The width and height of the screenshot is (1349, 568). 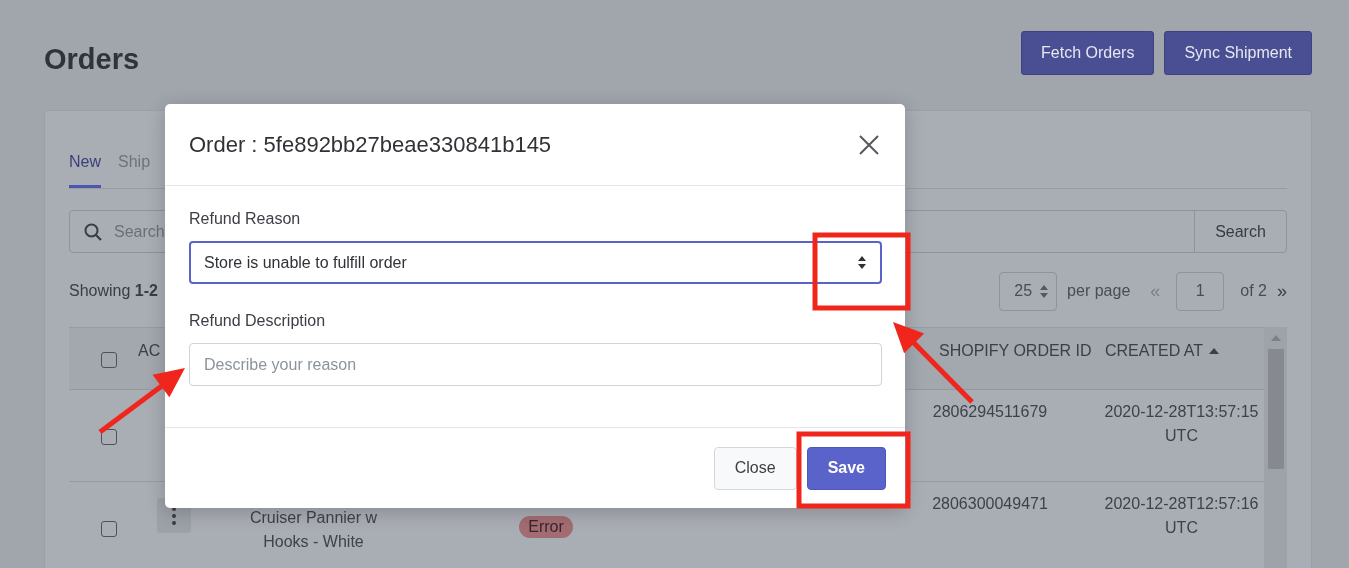 I want to click on page-input: 1, so click(x=1200, y=291).